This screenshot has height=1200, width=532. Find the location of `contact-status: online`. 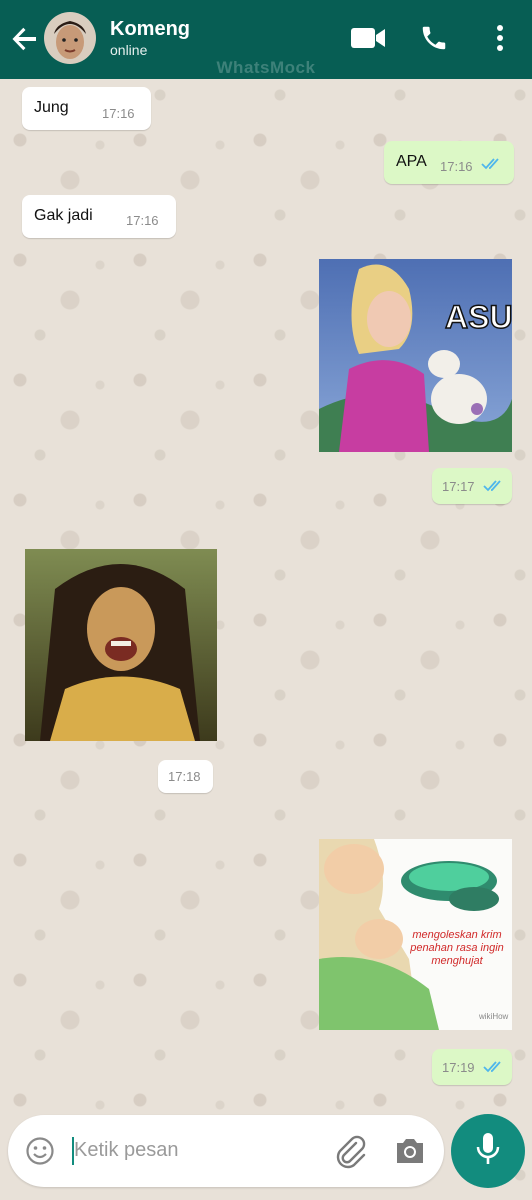

contact-status: online is located at coordinates (129, 50).